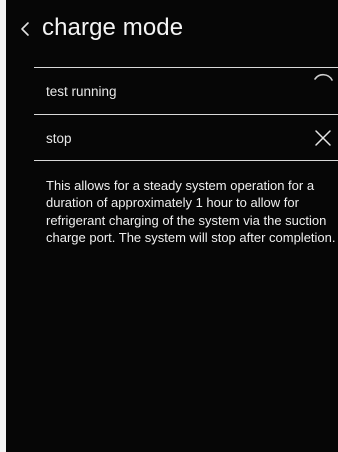 This screenshot has width=338, height=452. What do you see at coordinates (186, 138) in the screenshot?
I see `option-stop: stop` at bounding box center [186, 138].